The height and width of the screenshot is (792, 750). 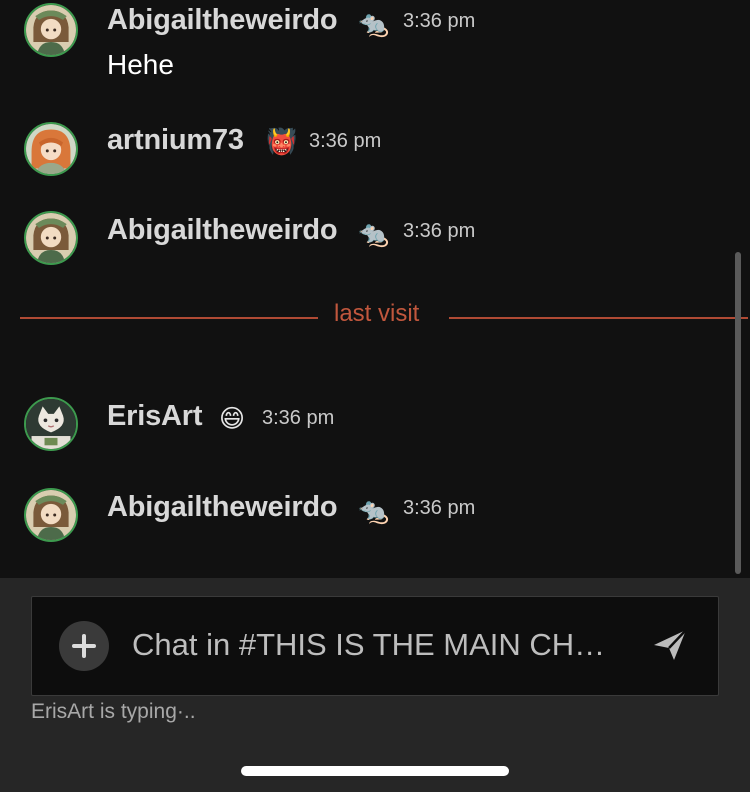 I want to click on home-indicator, so click(x=375, y=771).